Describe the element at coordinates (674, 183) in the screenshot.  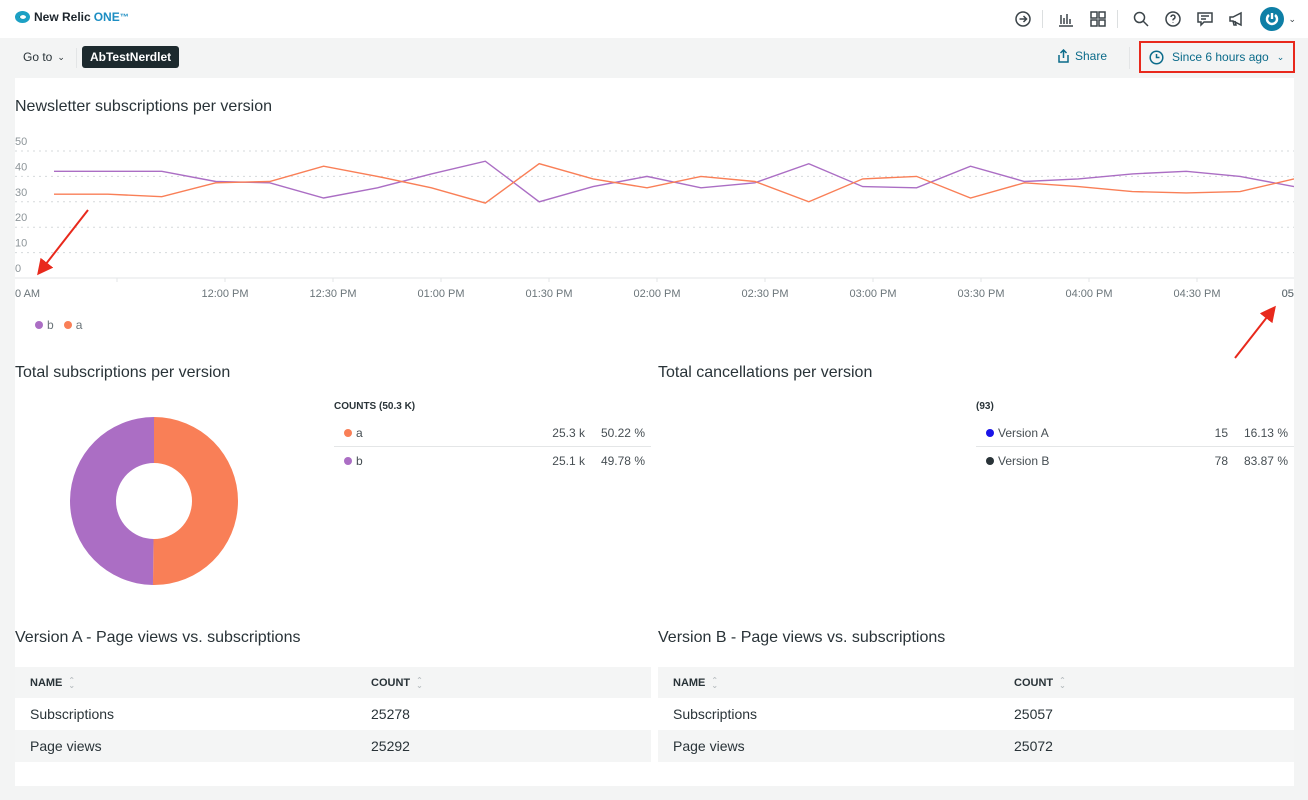
I see `series-line-a` at that location.